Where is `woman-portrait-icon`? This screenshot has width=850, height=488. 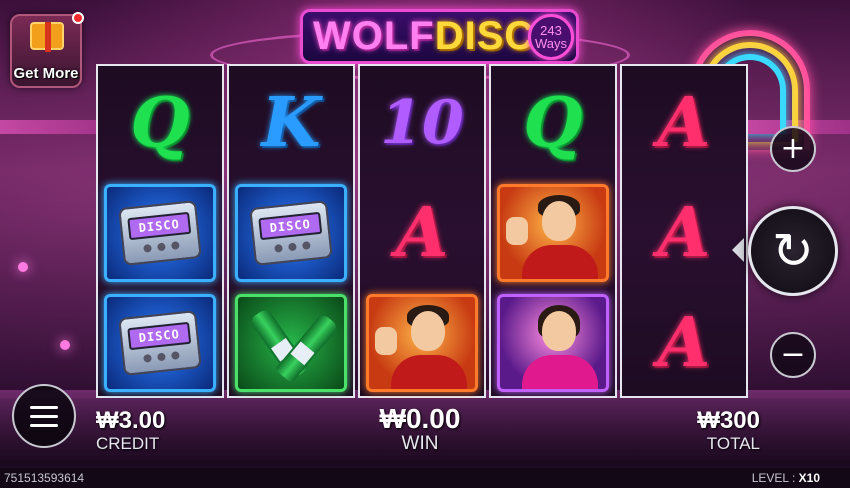 woman-portrait-icon is located at coordinates (553, 343).